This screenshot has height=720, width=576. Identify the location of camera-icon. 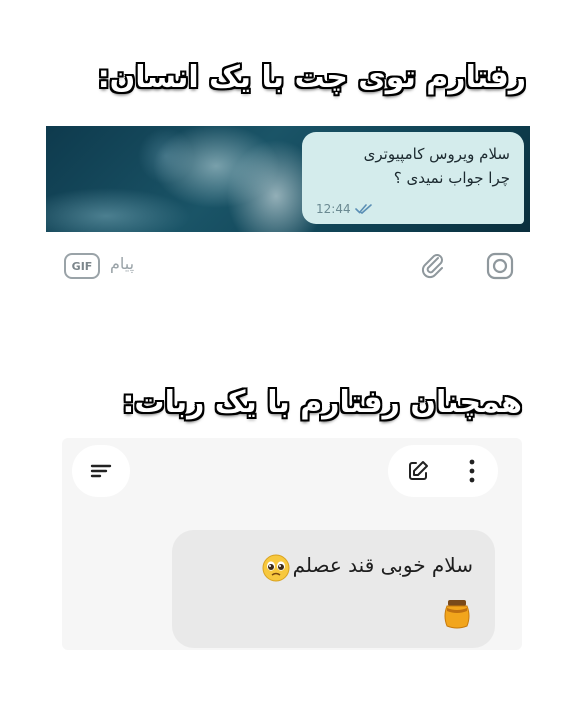
(500, 266).